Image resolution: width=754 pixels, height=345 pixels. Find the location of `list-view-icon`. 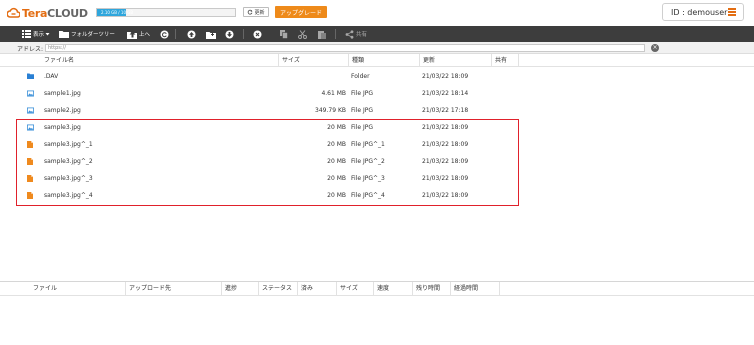

list-view-icon is located at coordinates (26, 34).